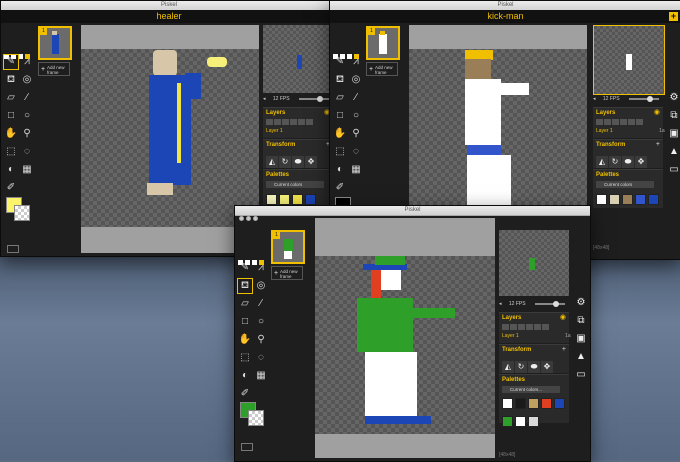 This screenshot has height=462, width=680. Describe the element at coordinates (581, 339) in the screenshot. I see `save-icon: ▣` at that location.